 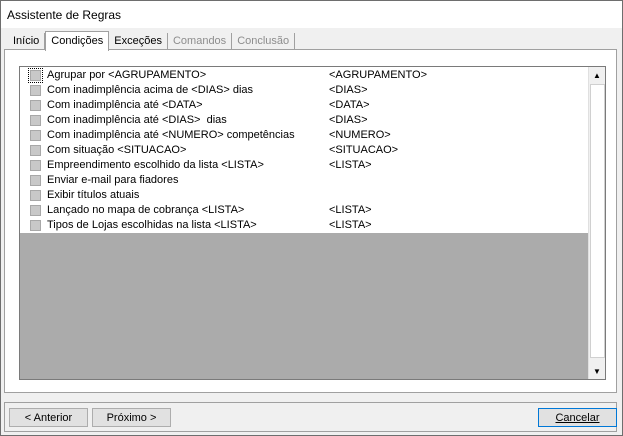 What do you see at coordinates (304, 105) in the screenshot?
I see `condition-row: Com inadimplência até <DATA> <DATA>` at bounding box center [304, 105].